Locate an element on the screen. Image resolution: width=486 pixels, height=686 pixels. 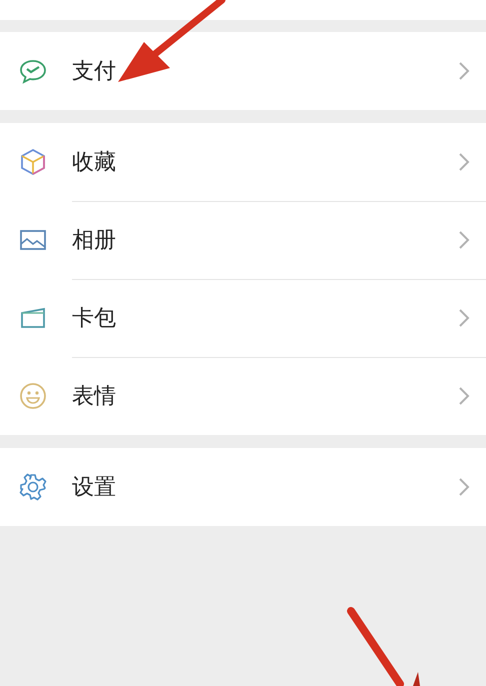
cube-icon is located at coordinates (33, 162).